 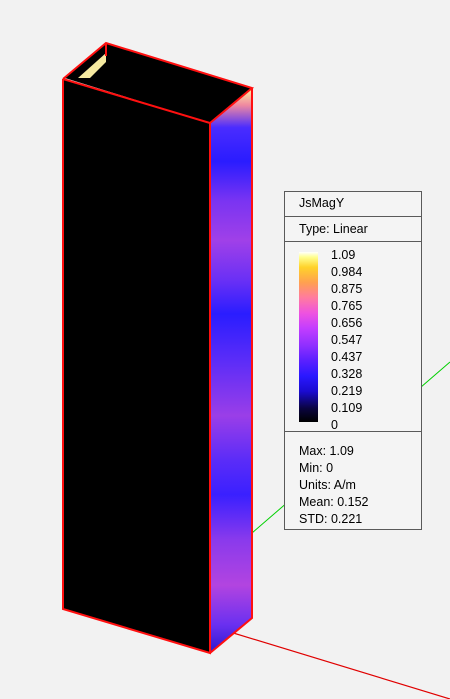 What do you see at coordinates (231, 370) in the screenshot?
I see `side-face-field` at bounding box center [231, 370].